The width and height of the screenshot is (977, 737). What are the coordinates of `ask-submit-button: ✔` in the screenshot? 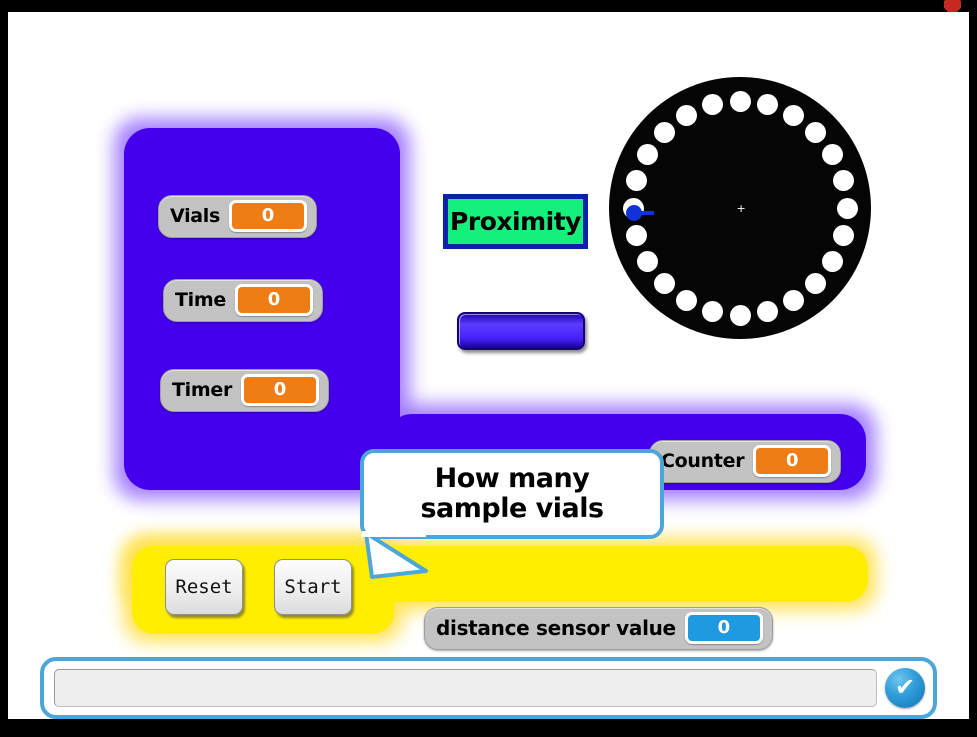 It's located at (905, 688).